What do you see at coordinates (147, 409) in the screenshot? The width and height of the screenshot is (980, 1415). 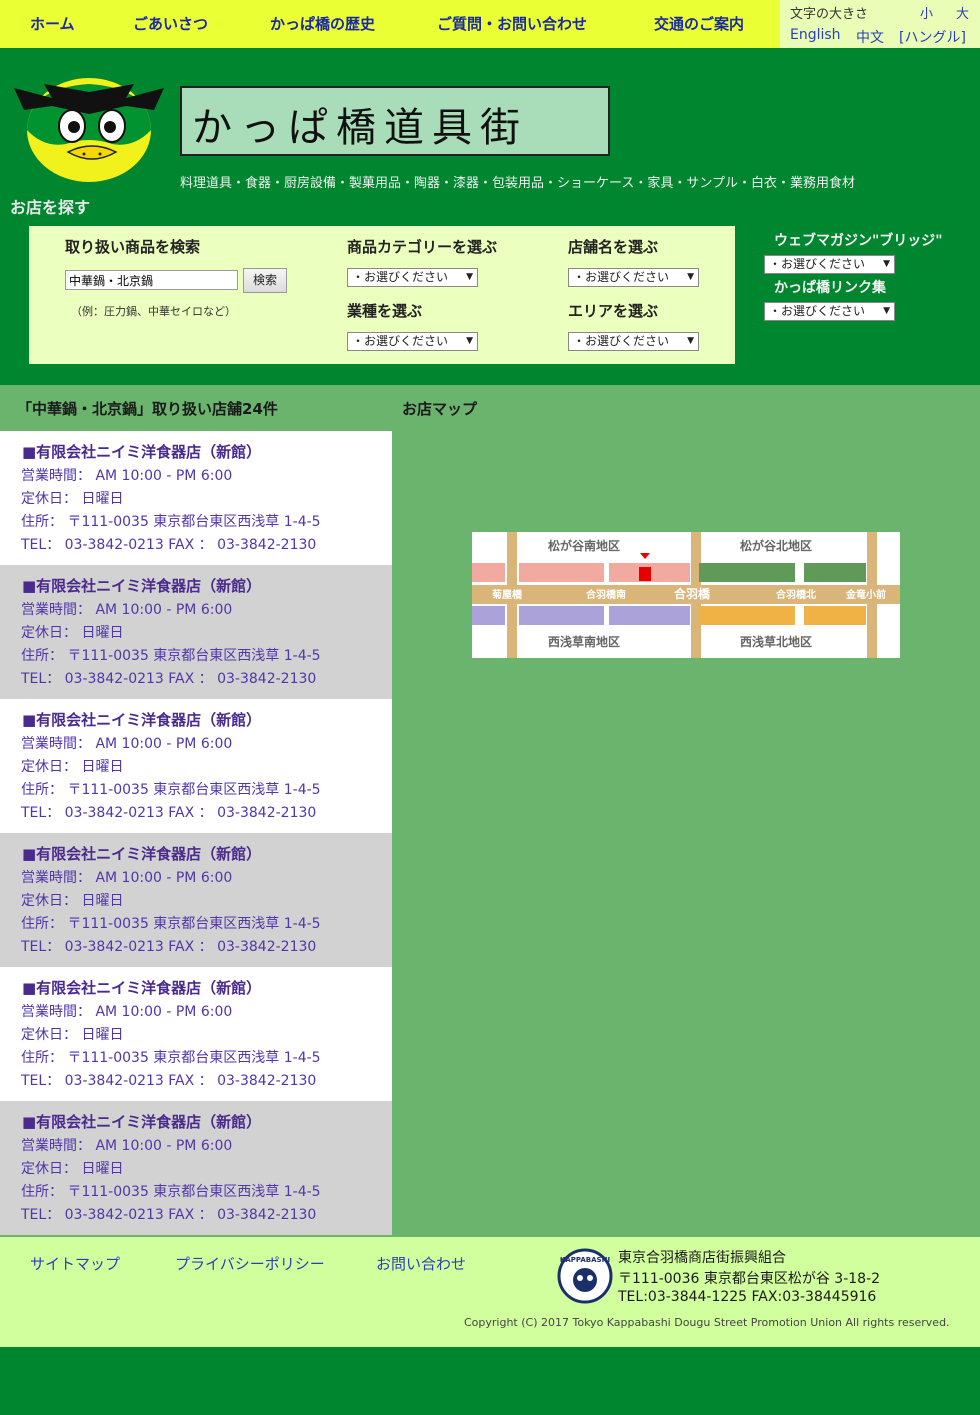 I see `results-count: 「中華鍋・北京鍋」取り扱い店舗24件` at bounding box center [147, 409].